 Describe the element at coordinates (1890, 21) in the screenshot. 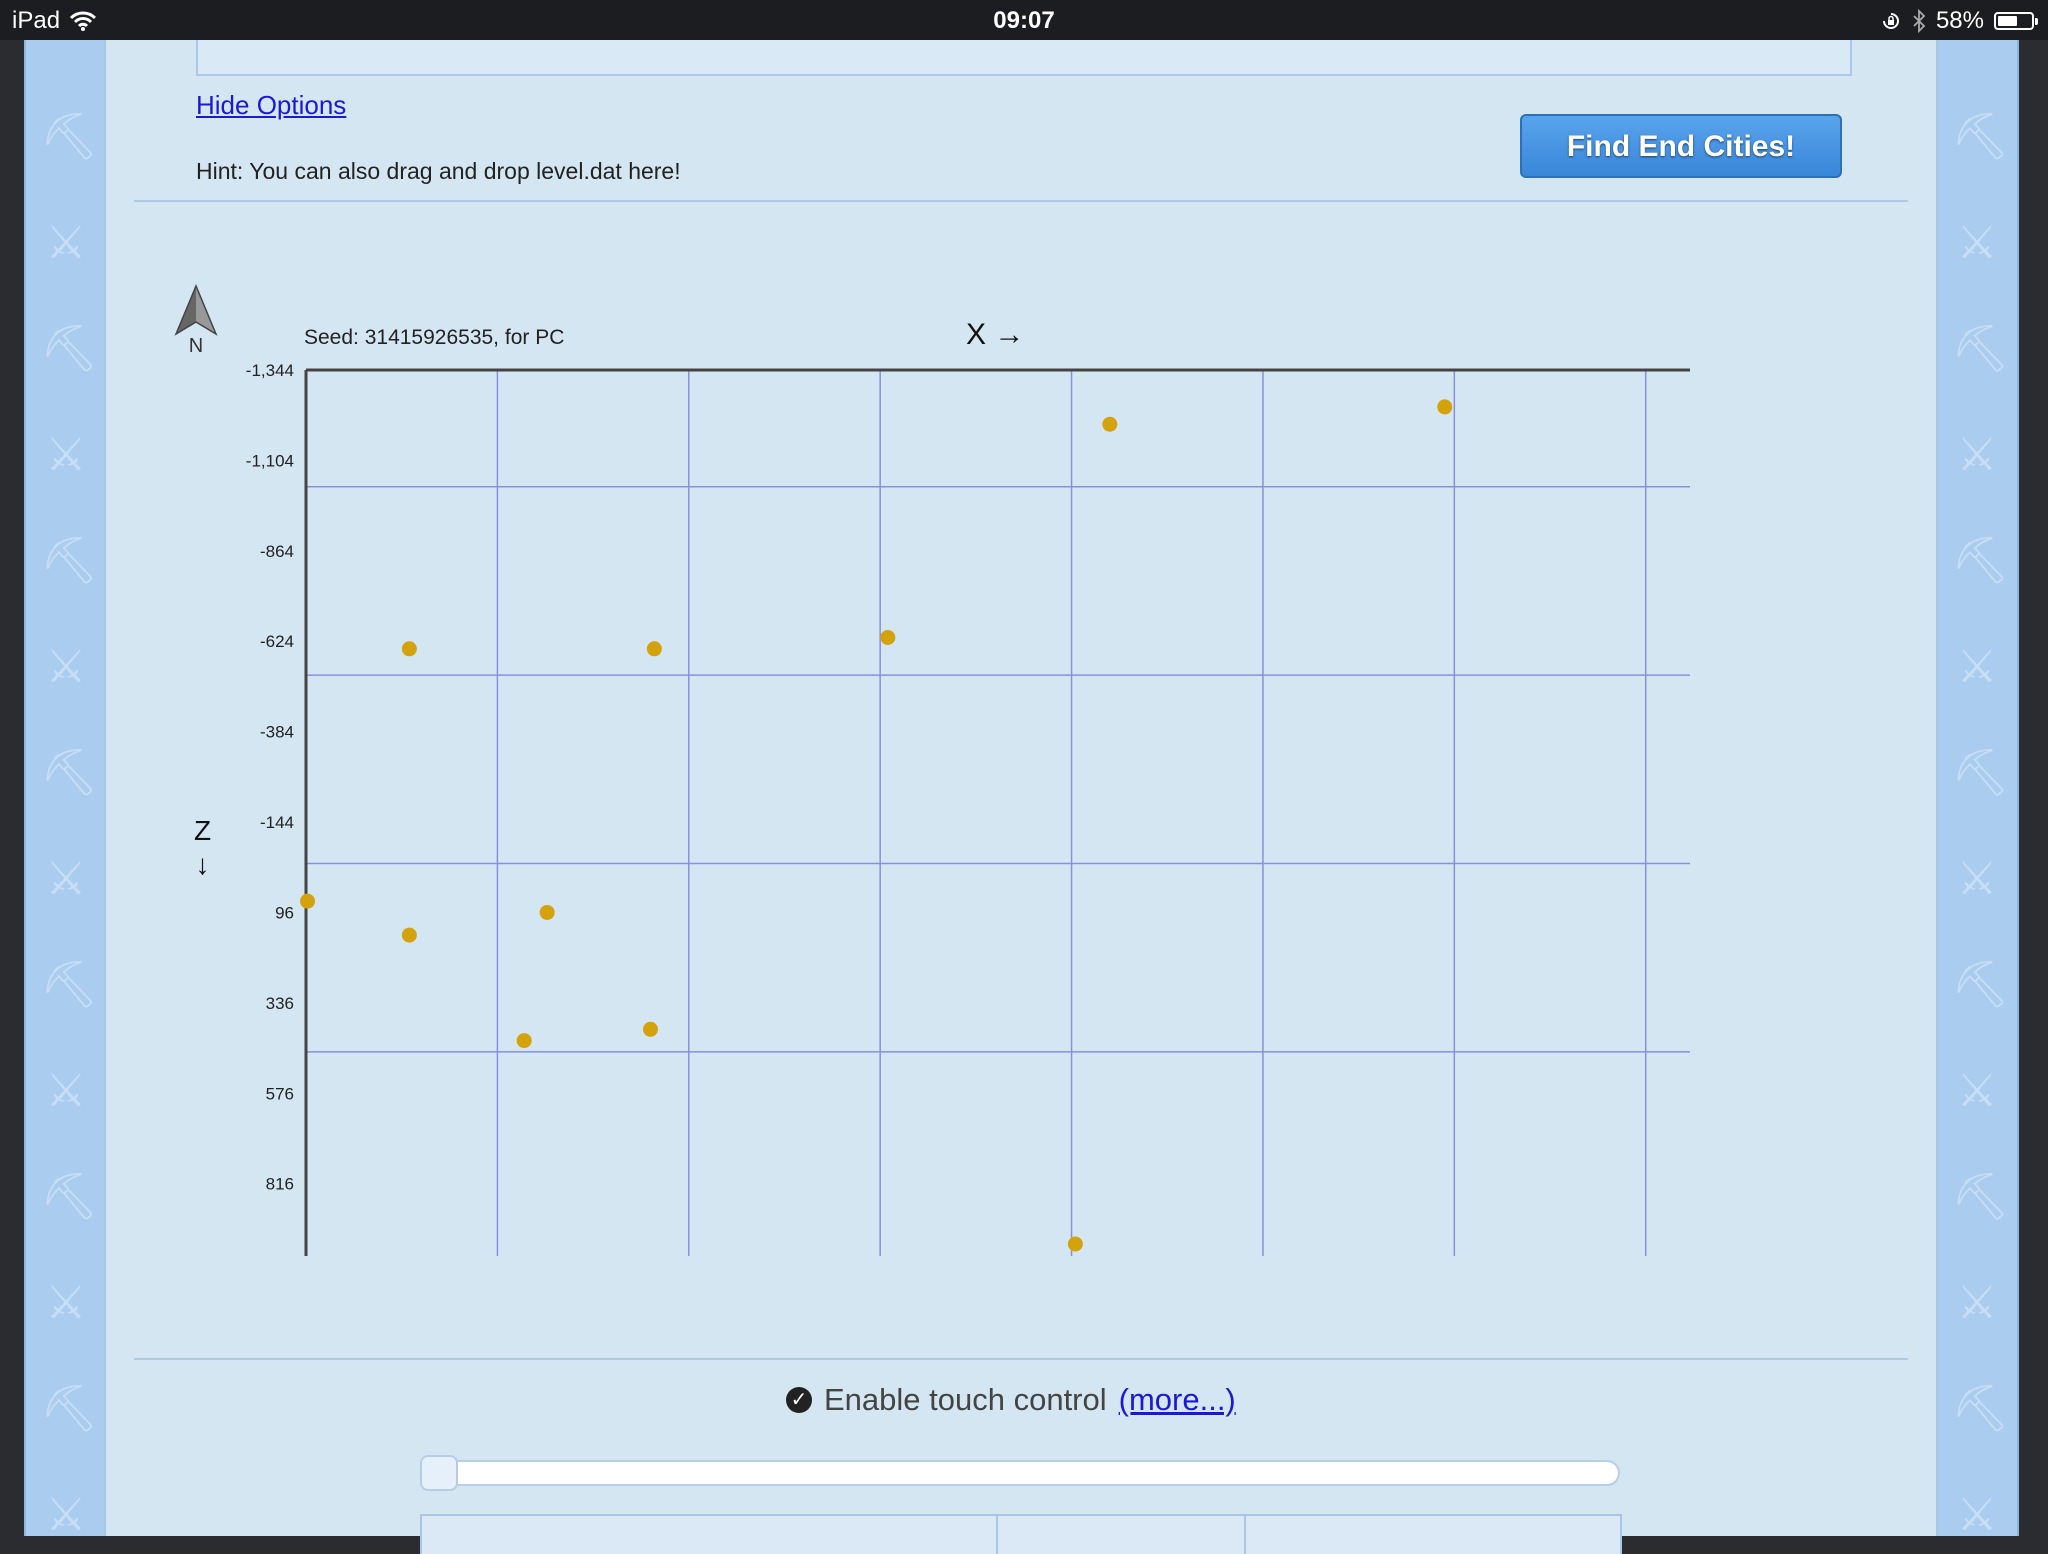

I see `orientation-lock-icon` at that location.